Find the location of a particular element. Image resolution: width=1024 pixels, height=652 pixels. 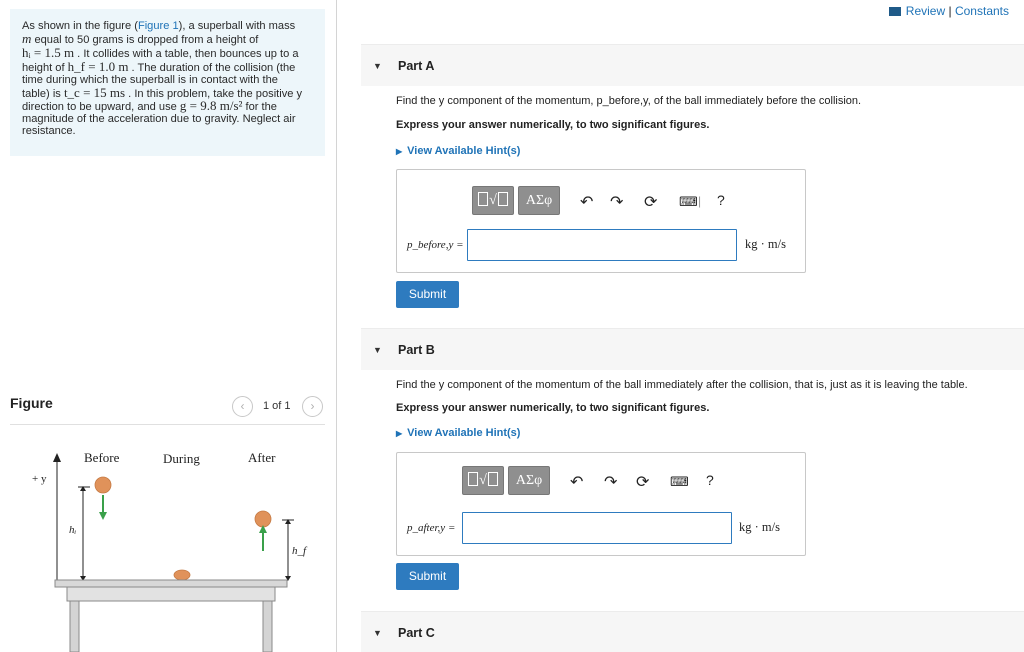

divider is located at coordinates (167, 424).